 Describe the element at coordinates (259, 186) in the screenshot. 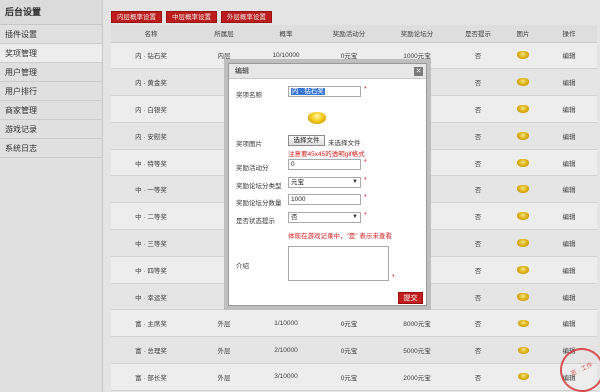

I see `forum-type-label: 奖励论坛分类型` at that location.